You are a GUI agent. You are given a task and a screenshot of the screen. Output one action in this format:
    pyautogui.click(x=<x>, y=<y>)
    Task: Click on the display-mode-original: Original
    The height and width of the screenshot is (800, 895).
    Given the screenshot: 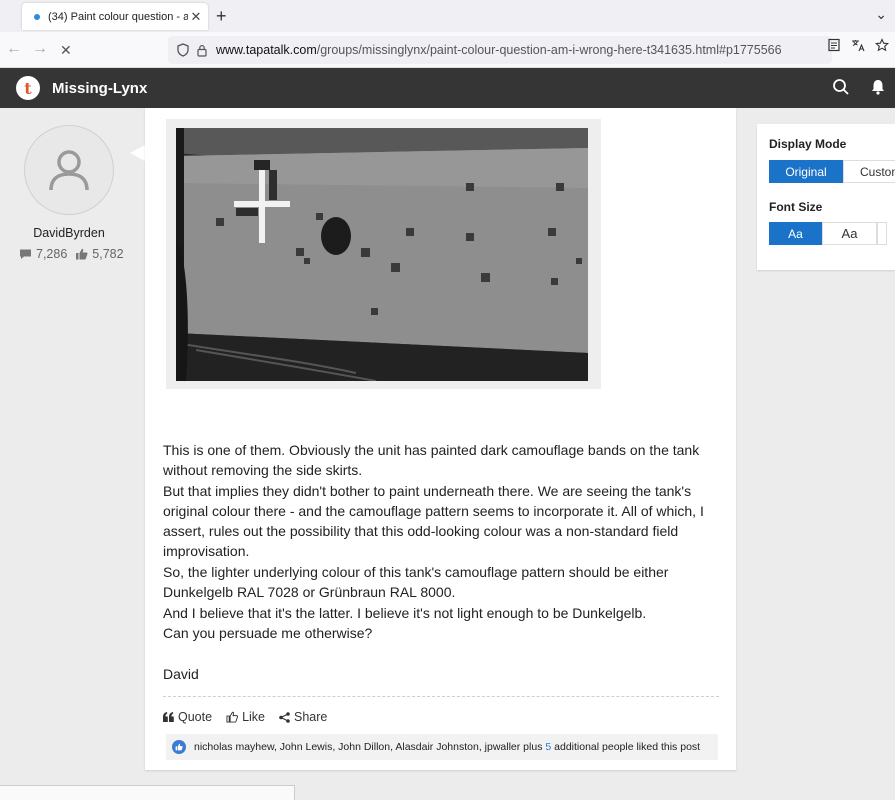 What is the action you would take?
    pyautogui.click(x=806, y=171)
    